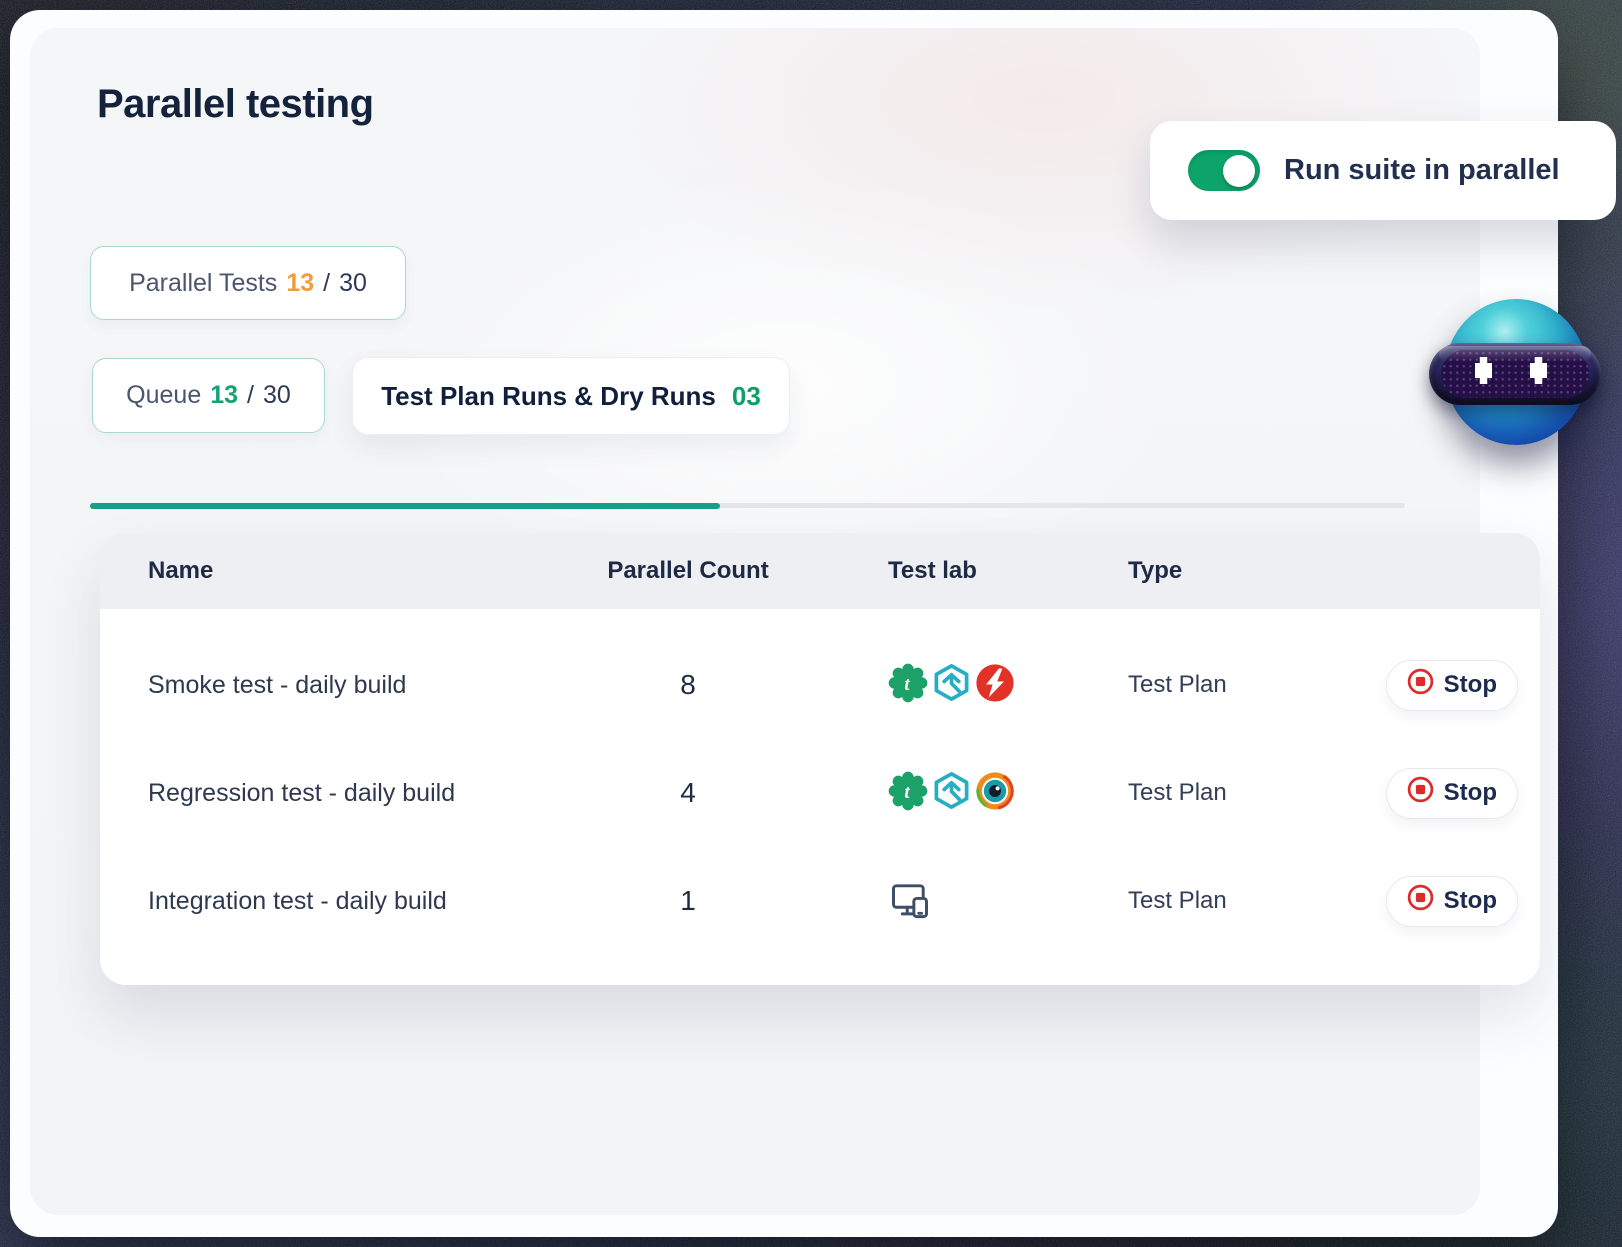 This screenshot has height=1247, width=1622. I want to click on mascot-visor-icon, so click(1515, 374).